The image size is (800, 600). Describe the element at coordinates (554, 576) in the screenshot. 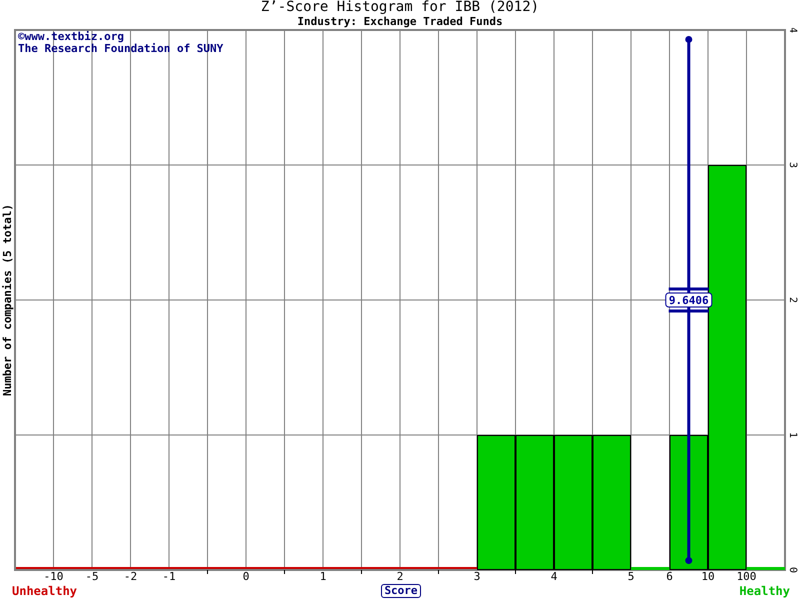

I see `x-tick-label: 4` at that location.